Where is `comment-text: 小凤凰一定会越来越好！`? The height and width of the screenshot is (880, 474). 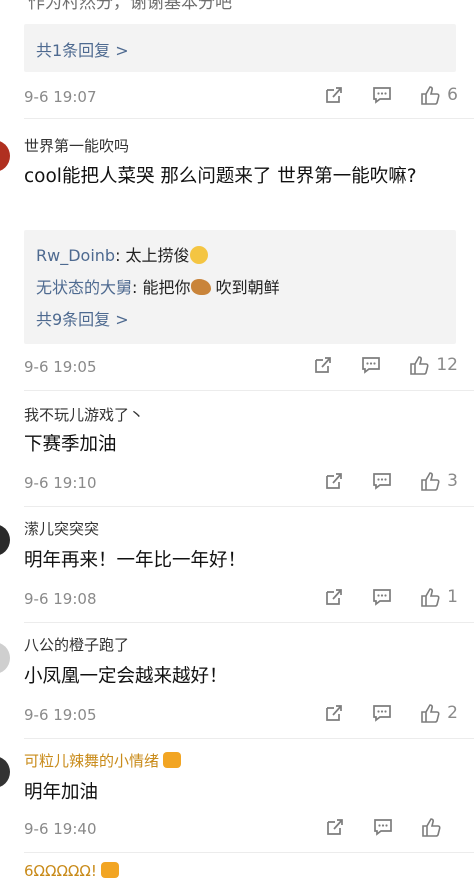
comment-text: 小凤凰一定会越来越好！ is located at coordinates (126, 676).